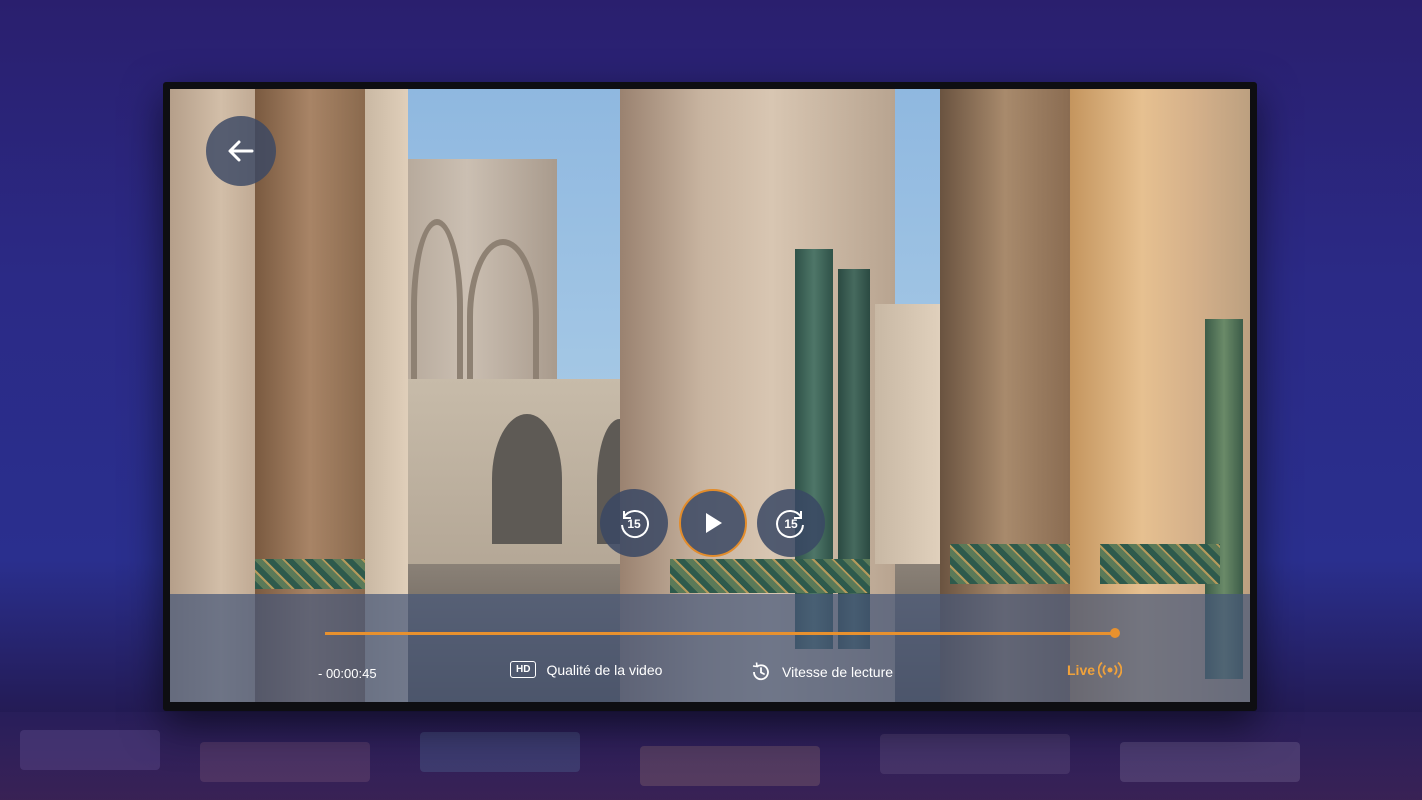 The image size is (1422, 800). Describe the element at coordinates (523, 669) in the screenshot. I see `hd-icon: HD` at that location.